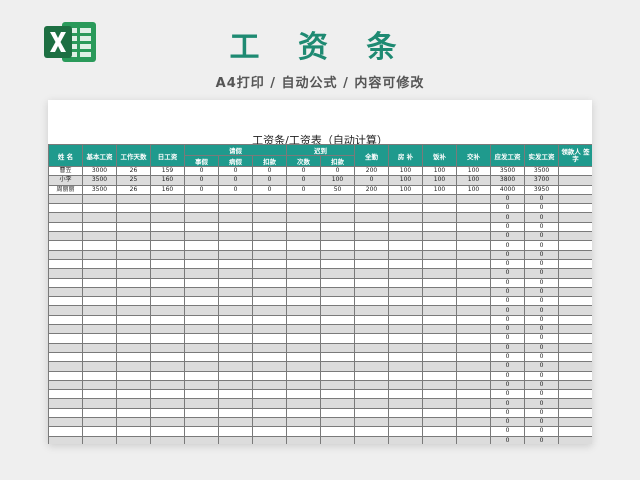  Describe the element at coordinates (338, 189) in the screenshot. I see `table-cell: 50` at that location.